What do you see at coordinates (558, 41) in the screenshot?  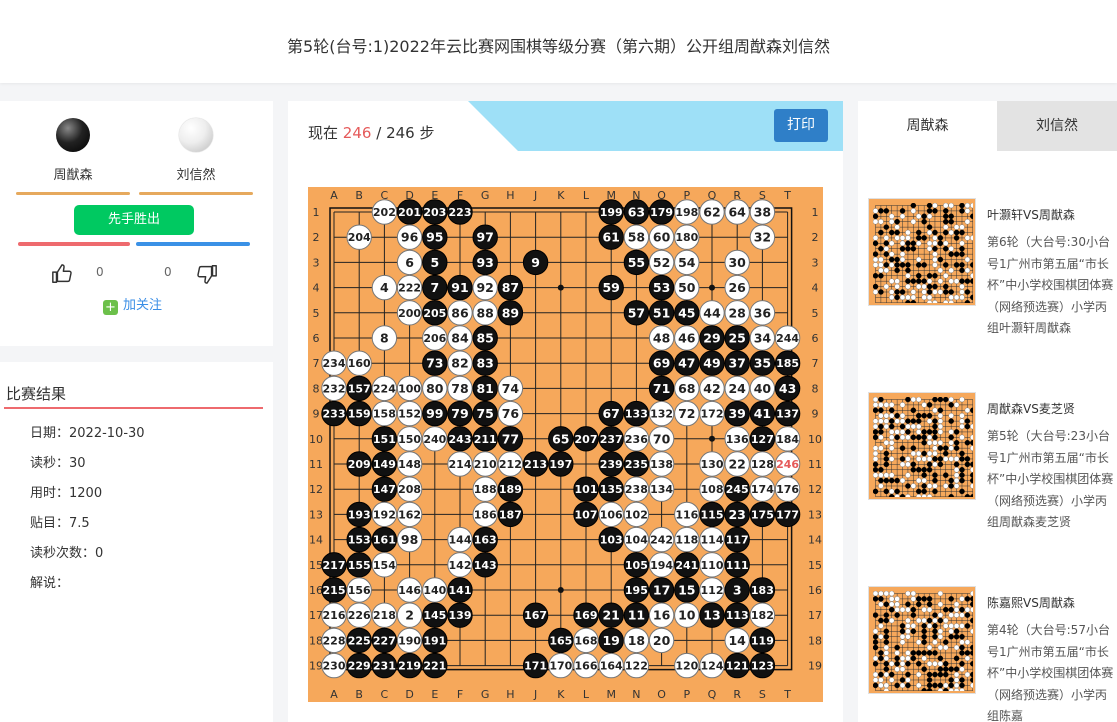 I see `page-header: 第5轮(台号:1)2022年云比赛网围棋等级分赛（第六期）公开组周猷森刘信然` at bounding box center [558, 41].